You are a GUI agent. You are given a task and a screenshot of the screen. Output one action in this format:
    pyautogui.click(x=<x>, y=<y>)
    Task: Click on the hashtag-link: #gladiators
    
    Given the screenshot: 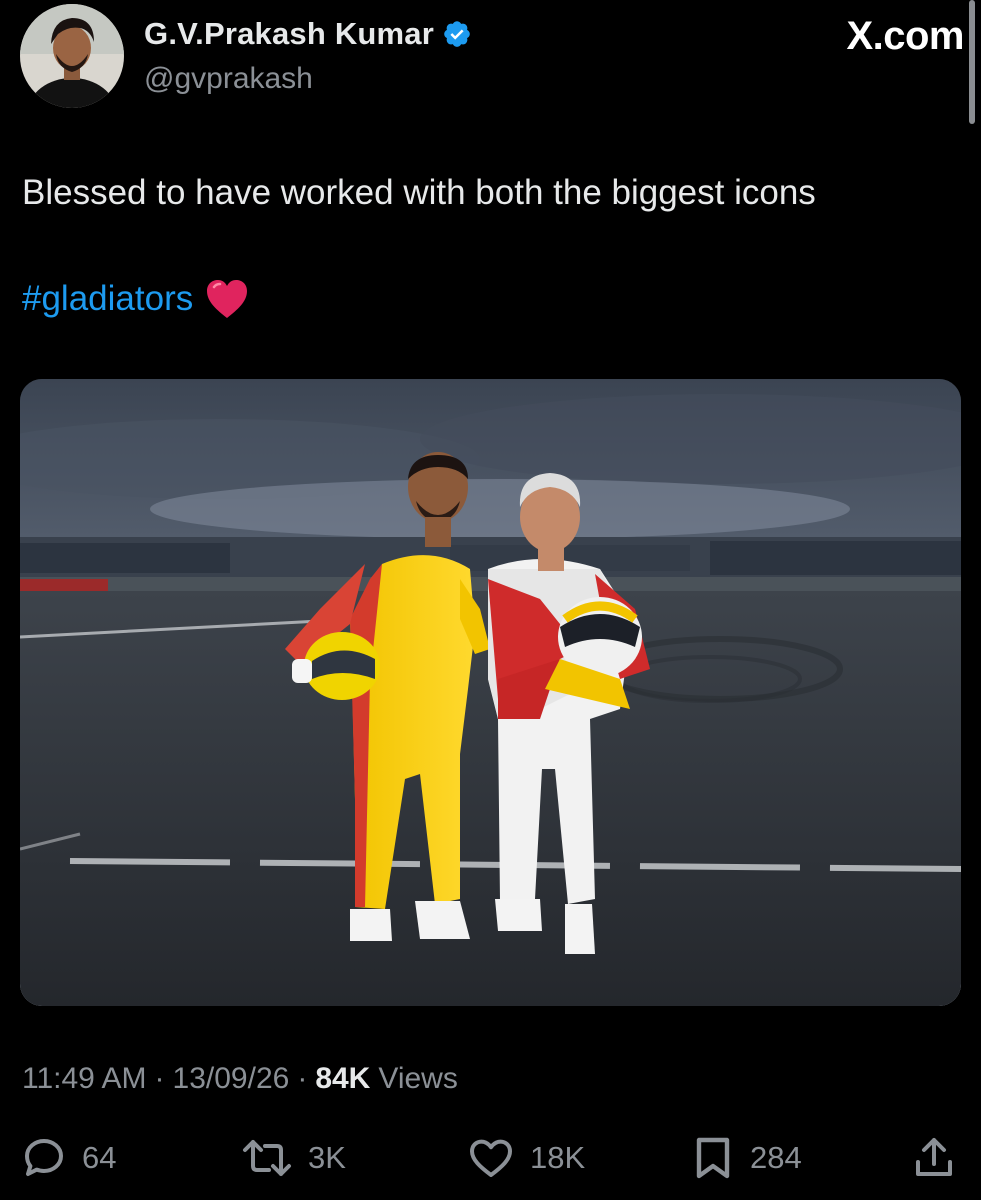 What is the action you would take?
    pyautogui.click(x=107, y=299)
    